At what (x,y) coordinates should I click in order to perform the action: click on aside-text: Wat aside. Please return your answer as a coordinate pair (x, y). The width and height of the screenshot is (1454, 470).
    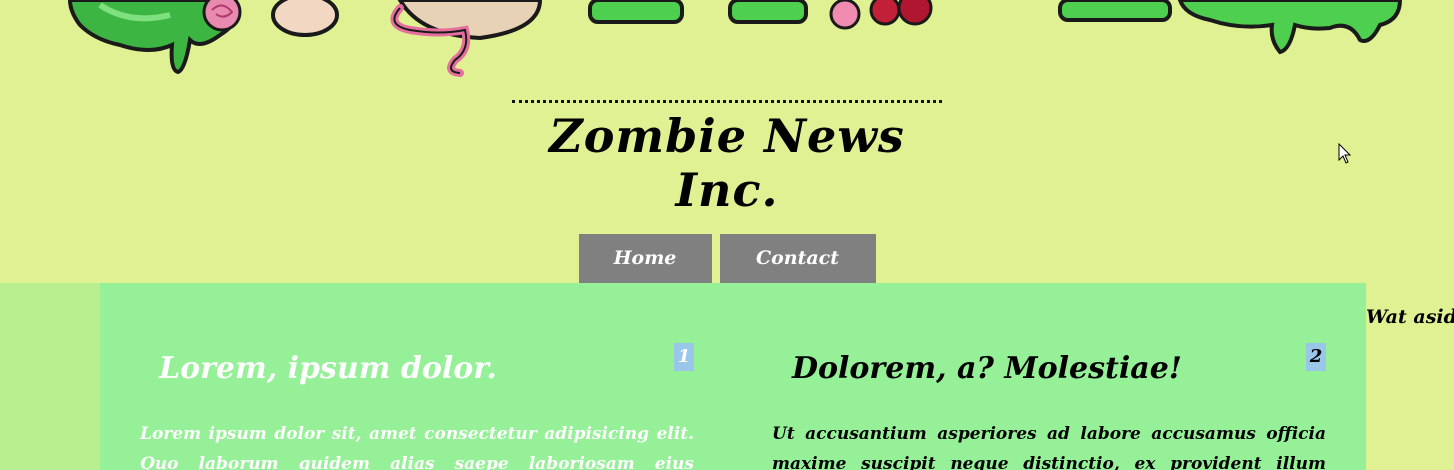
    Looking at the image, I should click on (1410, 317).